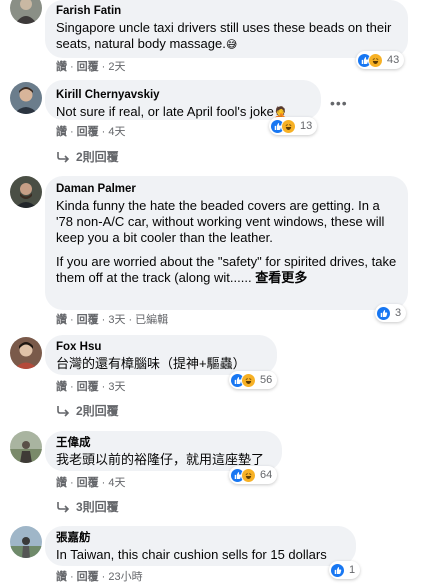  I want to click on comment-actions: 讚 · 回覆 · 3天 · 已編輯, so click(112, 320).